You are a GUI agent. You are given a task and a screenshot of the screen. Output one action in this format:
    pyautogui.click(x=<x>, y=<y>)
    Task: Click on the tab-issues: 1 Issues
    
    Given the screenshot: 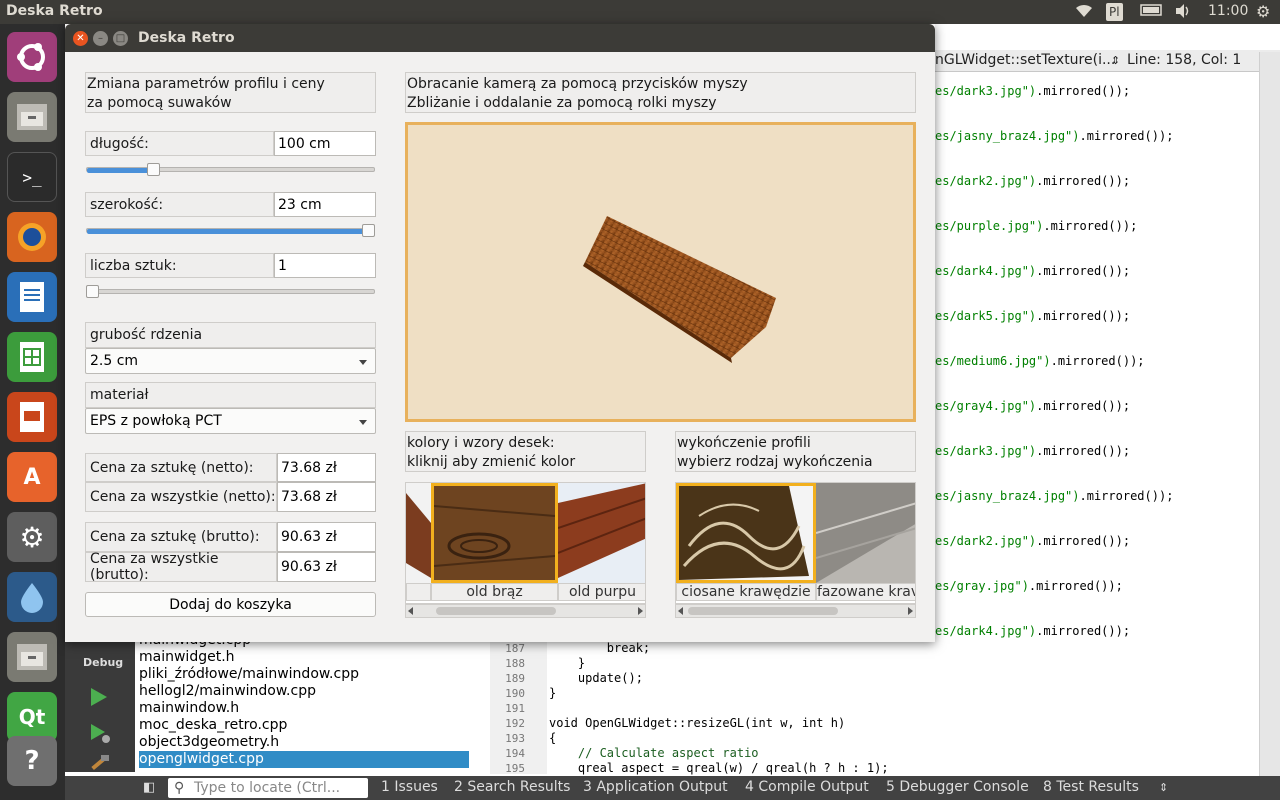 What is the action you would take?
    pyautogui.click(x=409, y=787)
    